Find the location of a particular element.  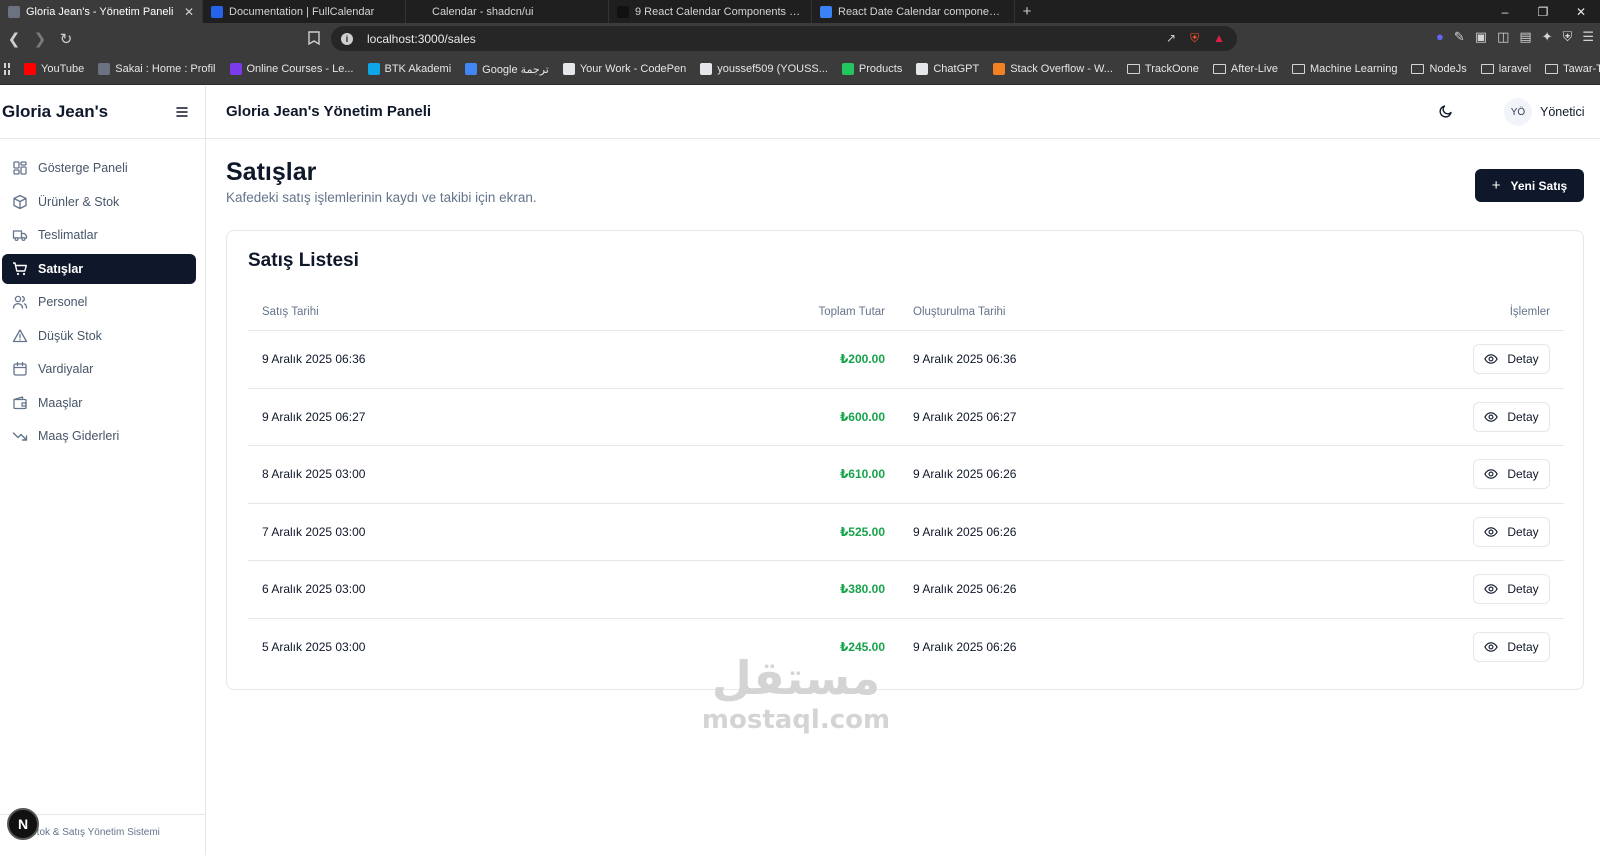

tab-title: 9 React Calendar Components for Yo is located at coordinates (719, 11).